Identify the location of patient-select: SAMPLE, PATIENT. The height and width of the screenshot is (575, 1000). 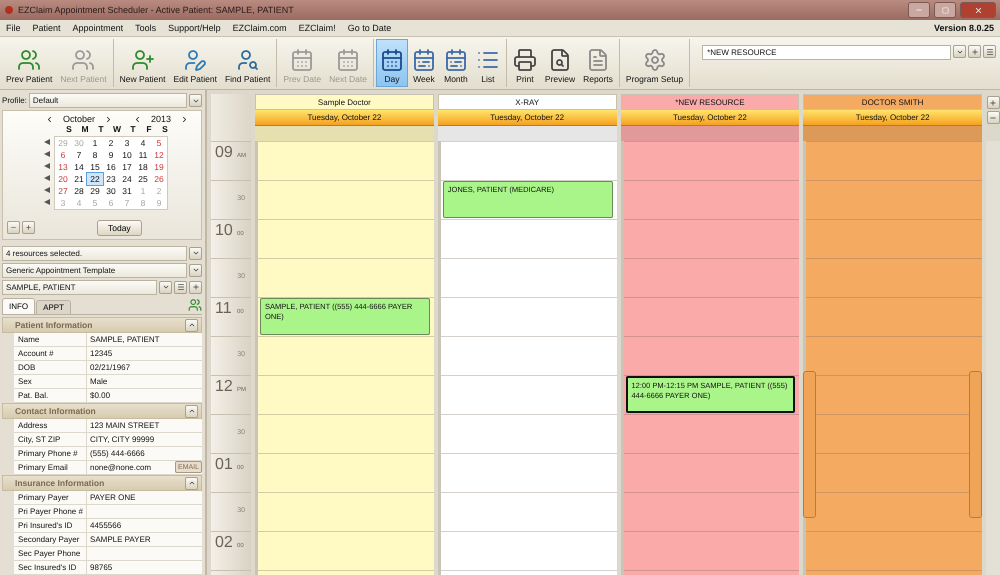
(79, 287).